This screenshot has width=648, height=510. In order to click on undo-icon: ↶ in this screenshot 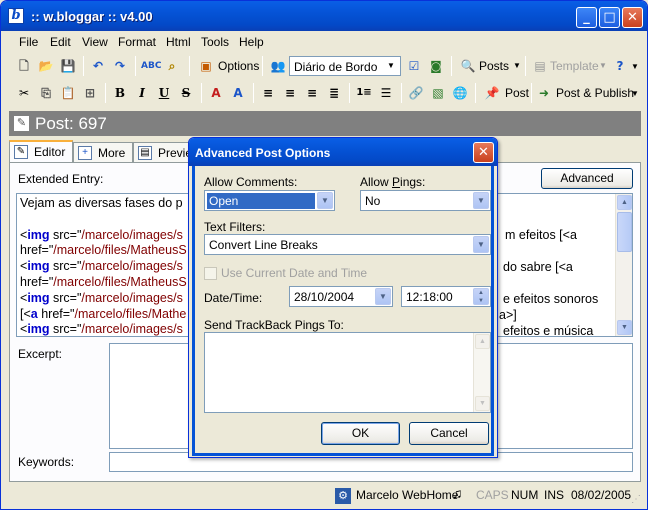, I will do `click(98, 66)`.